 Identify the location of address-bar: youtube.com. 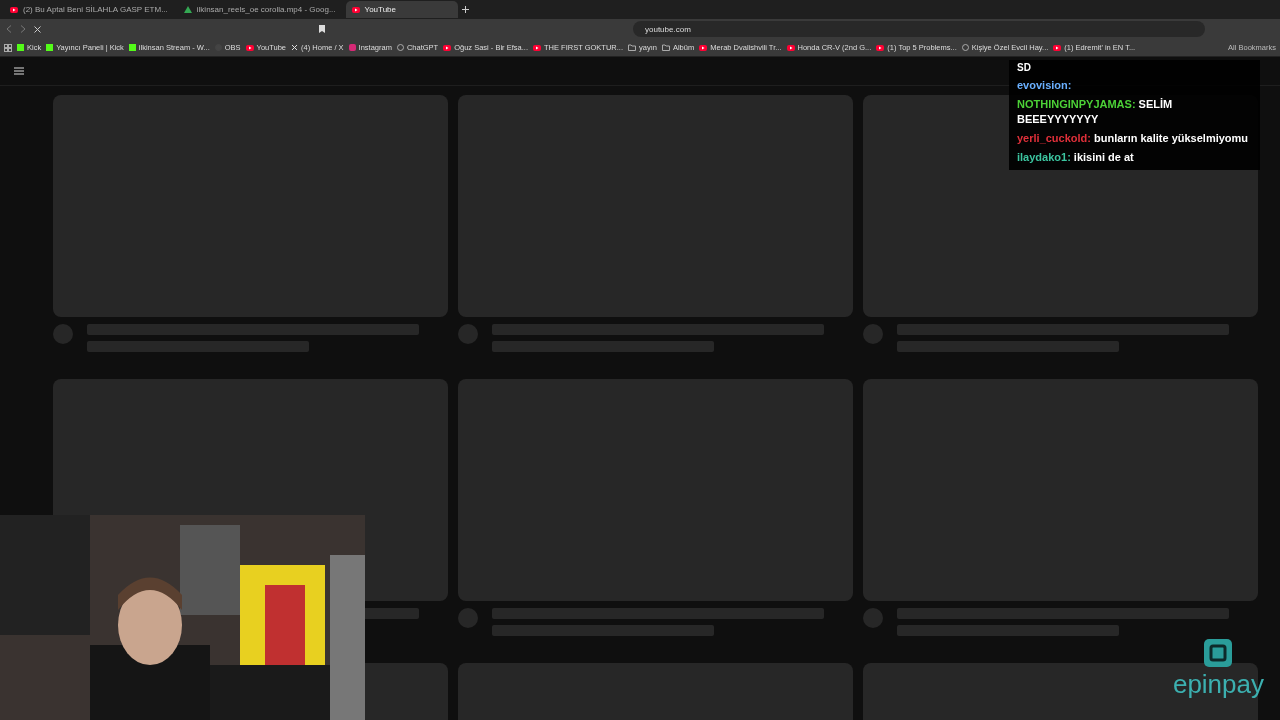
(919, 29).